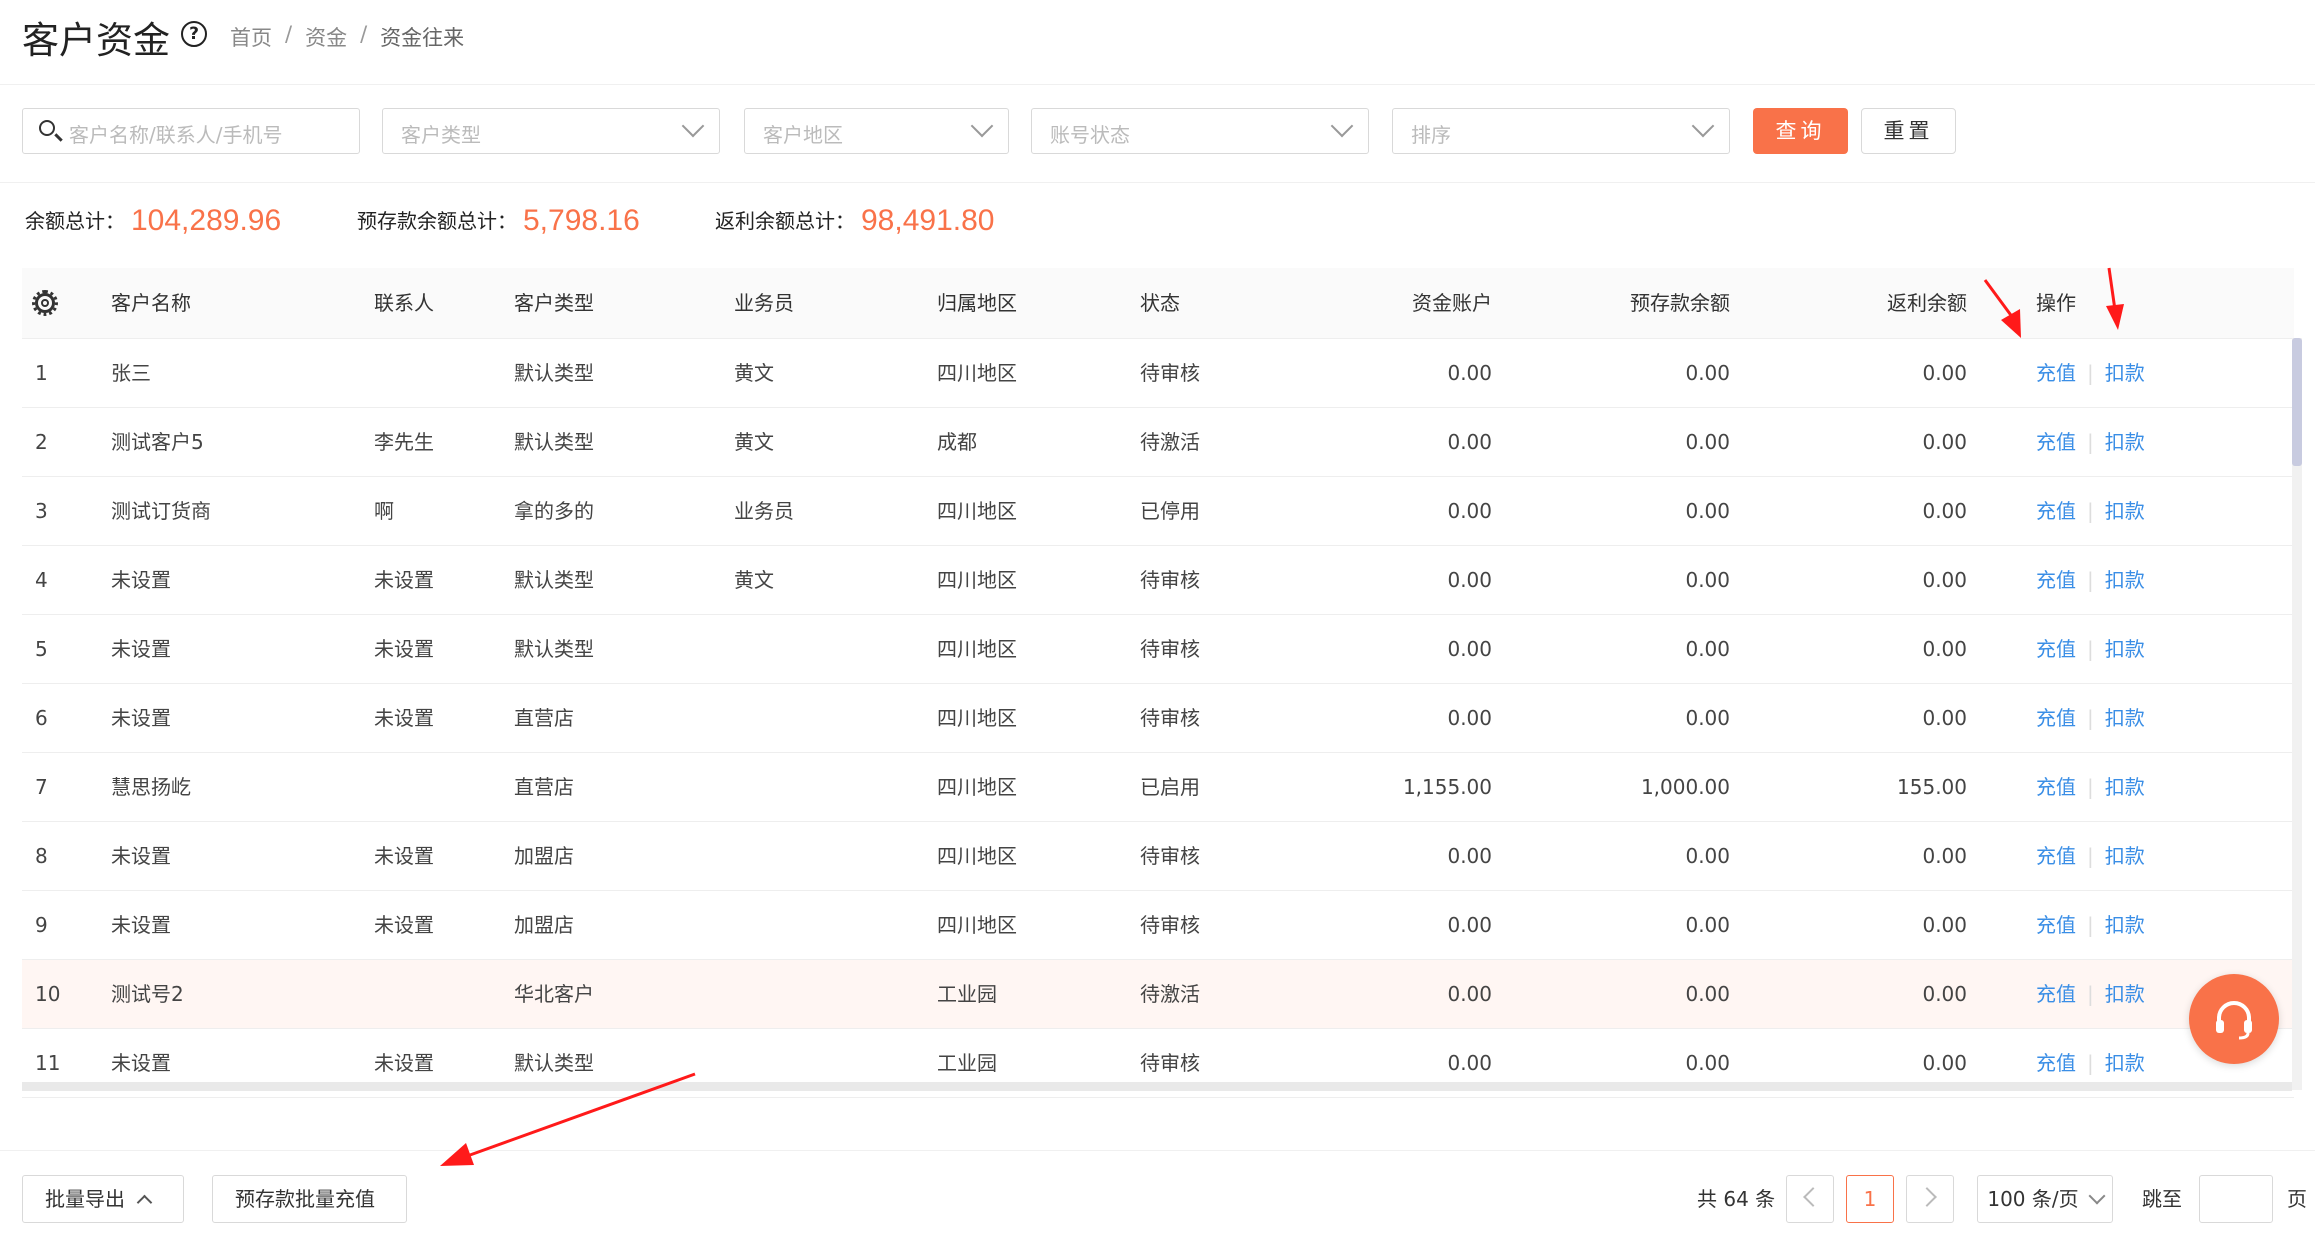  Describe the element at coordinates (1561, 131) in the screenshot. I see `sort-select: 排序` at that location.